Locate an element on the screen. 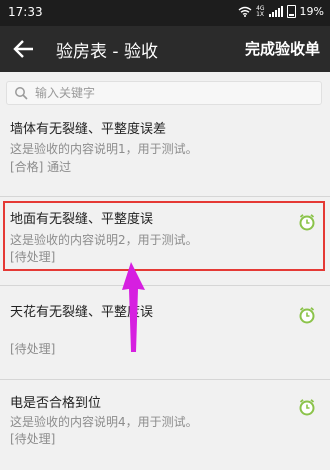  item-title: 墙体有无裂缝、平整度误差 is located at coordinates (88, 129).